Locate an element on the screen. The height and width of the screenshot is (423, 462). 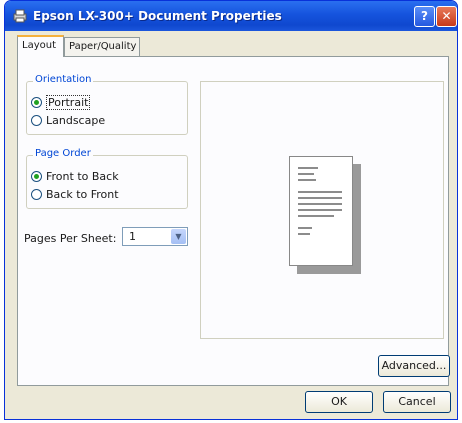
printer-icon is located at coordinates (20, 16).